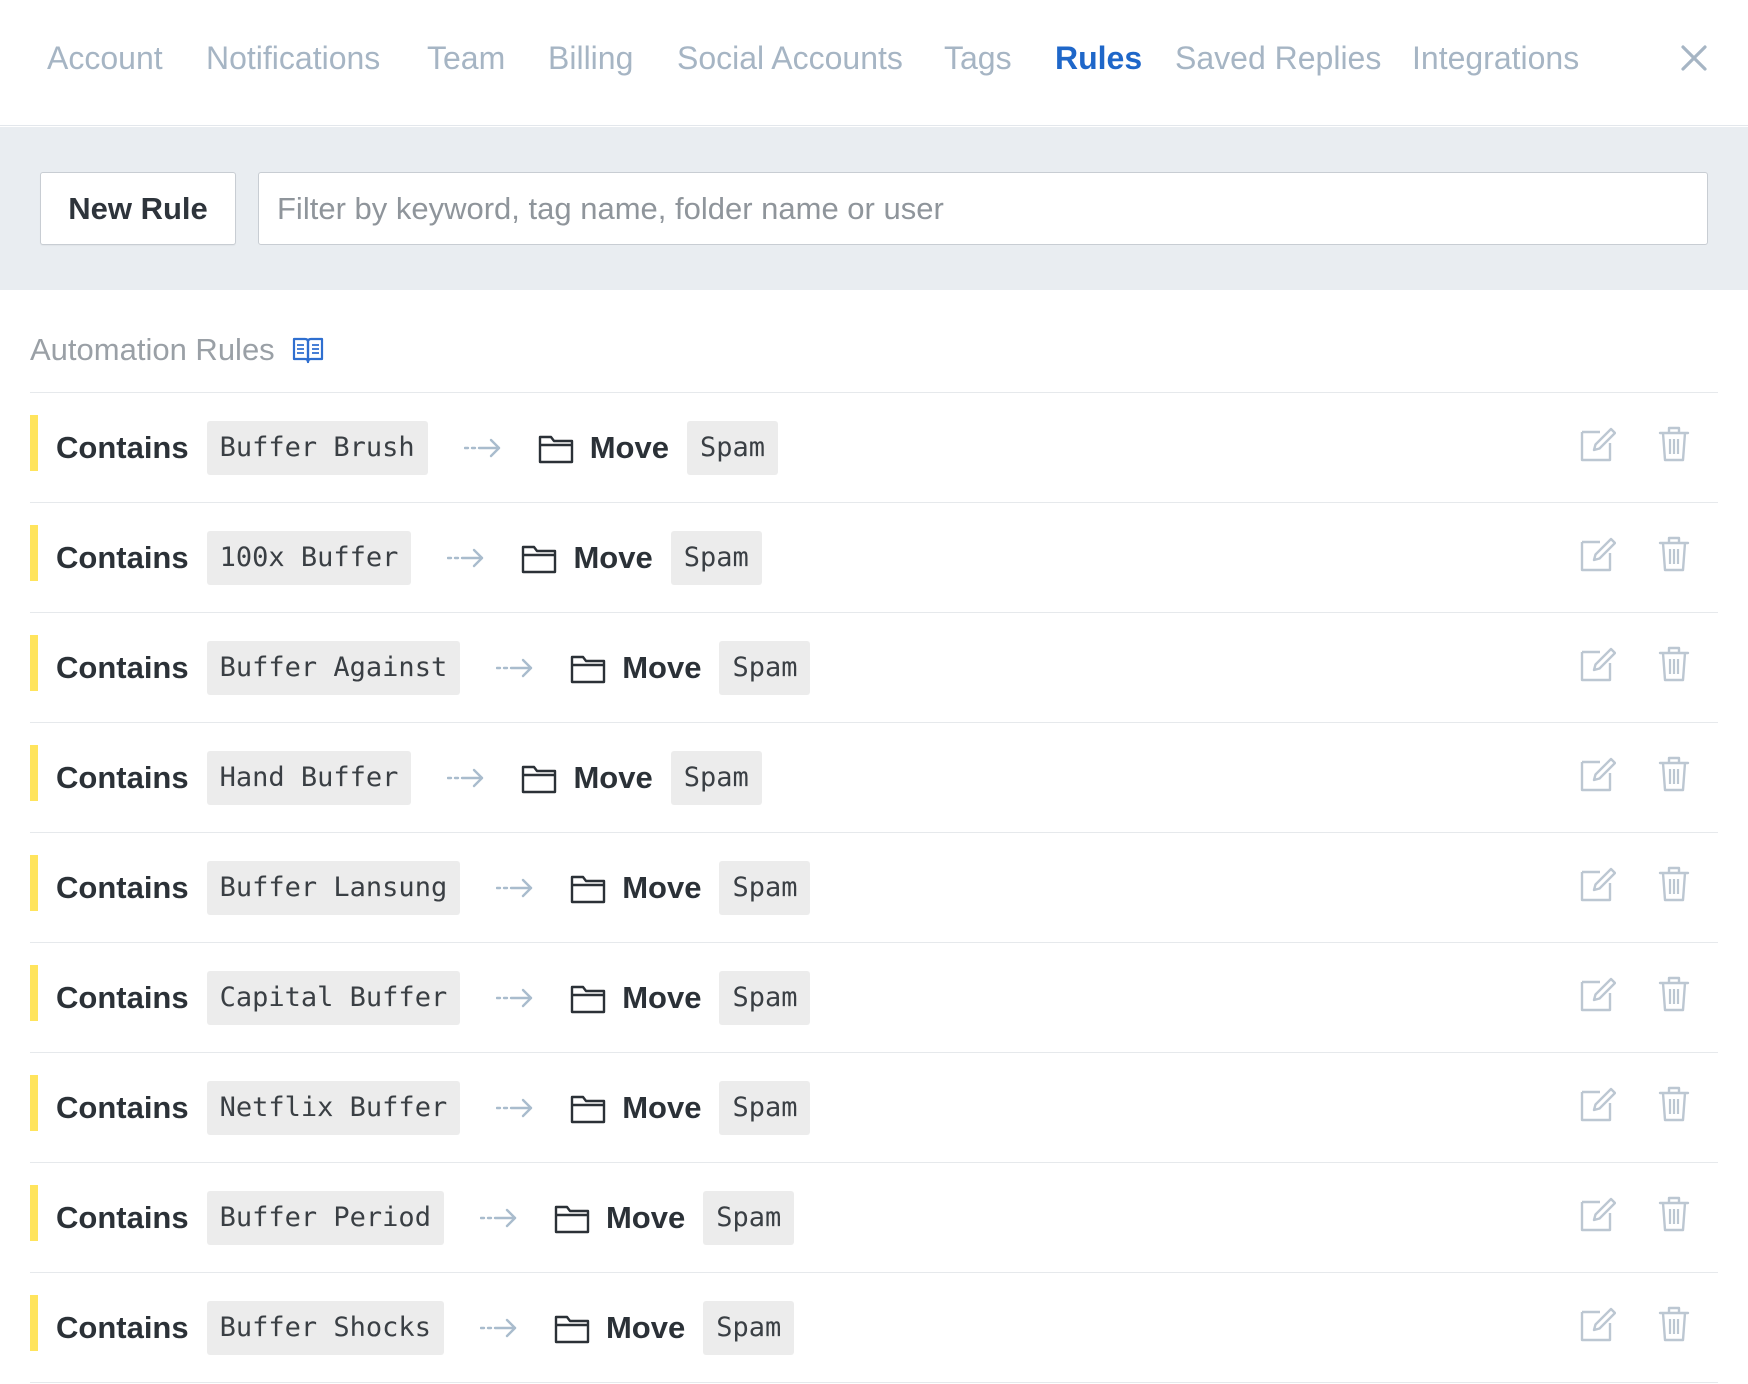 Image resolution: width=1748 pixels, height=1384 pixels. I want to click on rule-row: Contains Buffer Brush Move Spam, so click(874, 448).